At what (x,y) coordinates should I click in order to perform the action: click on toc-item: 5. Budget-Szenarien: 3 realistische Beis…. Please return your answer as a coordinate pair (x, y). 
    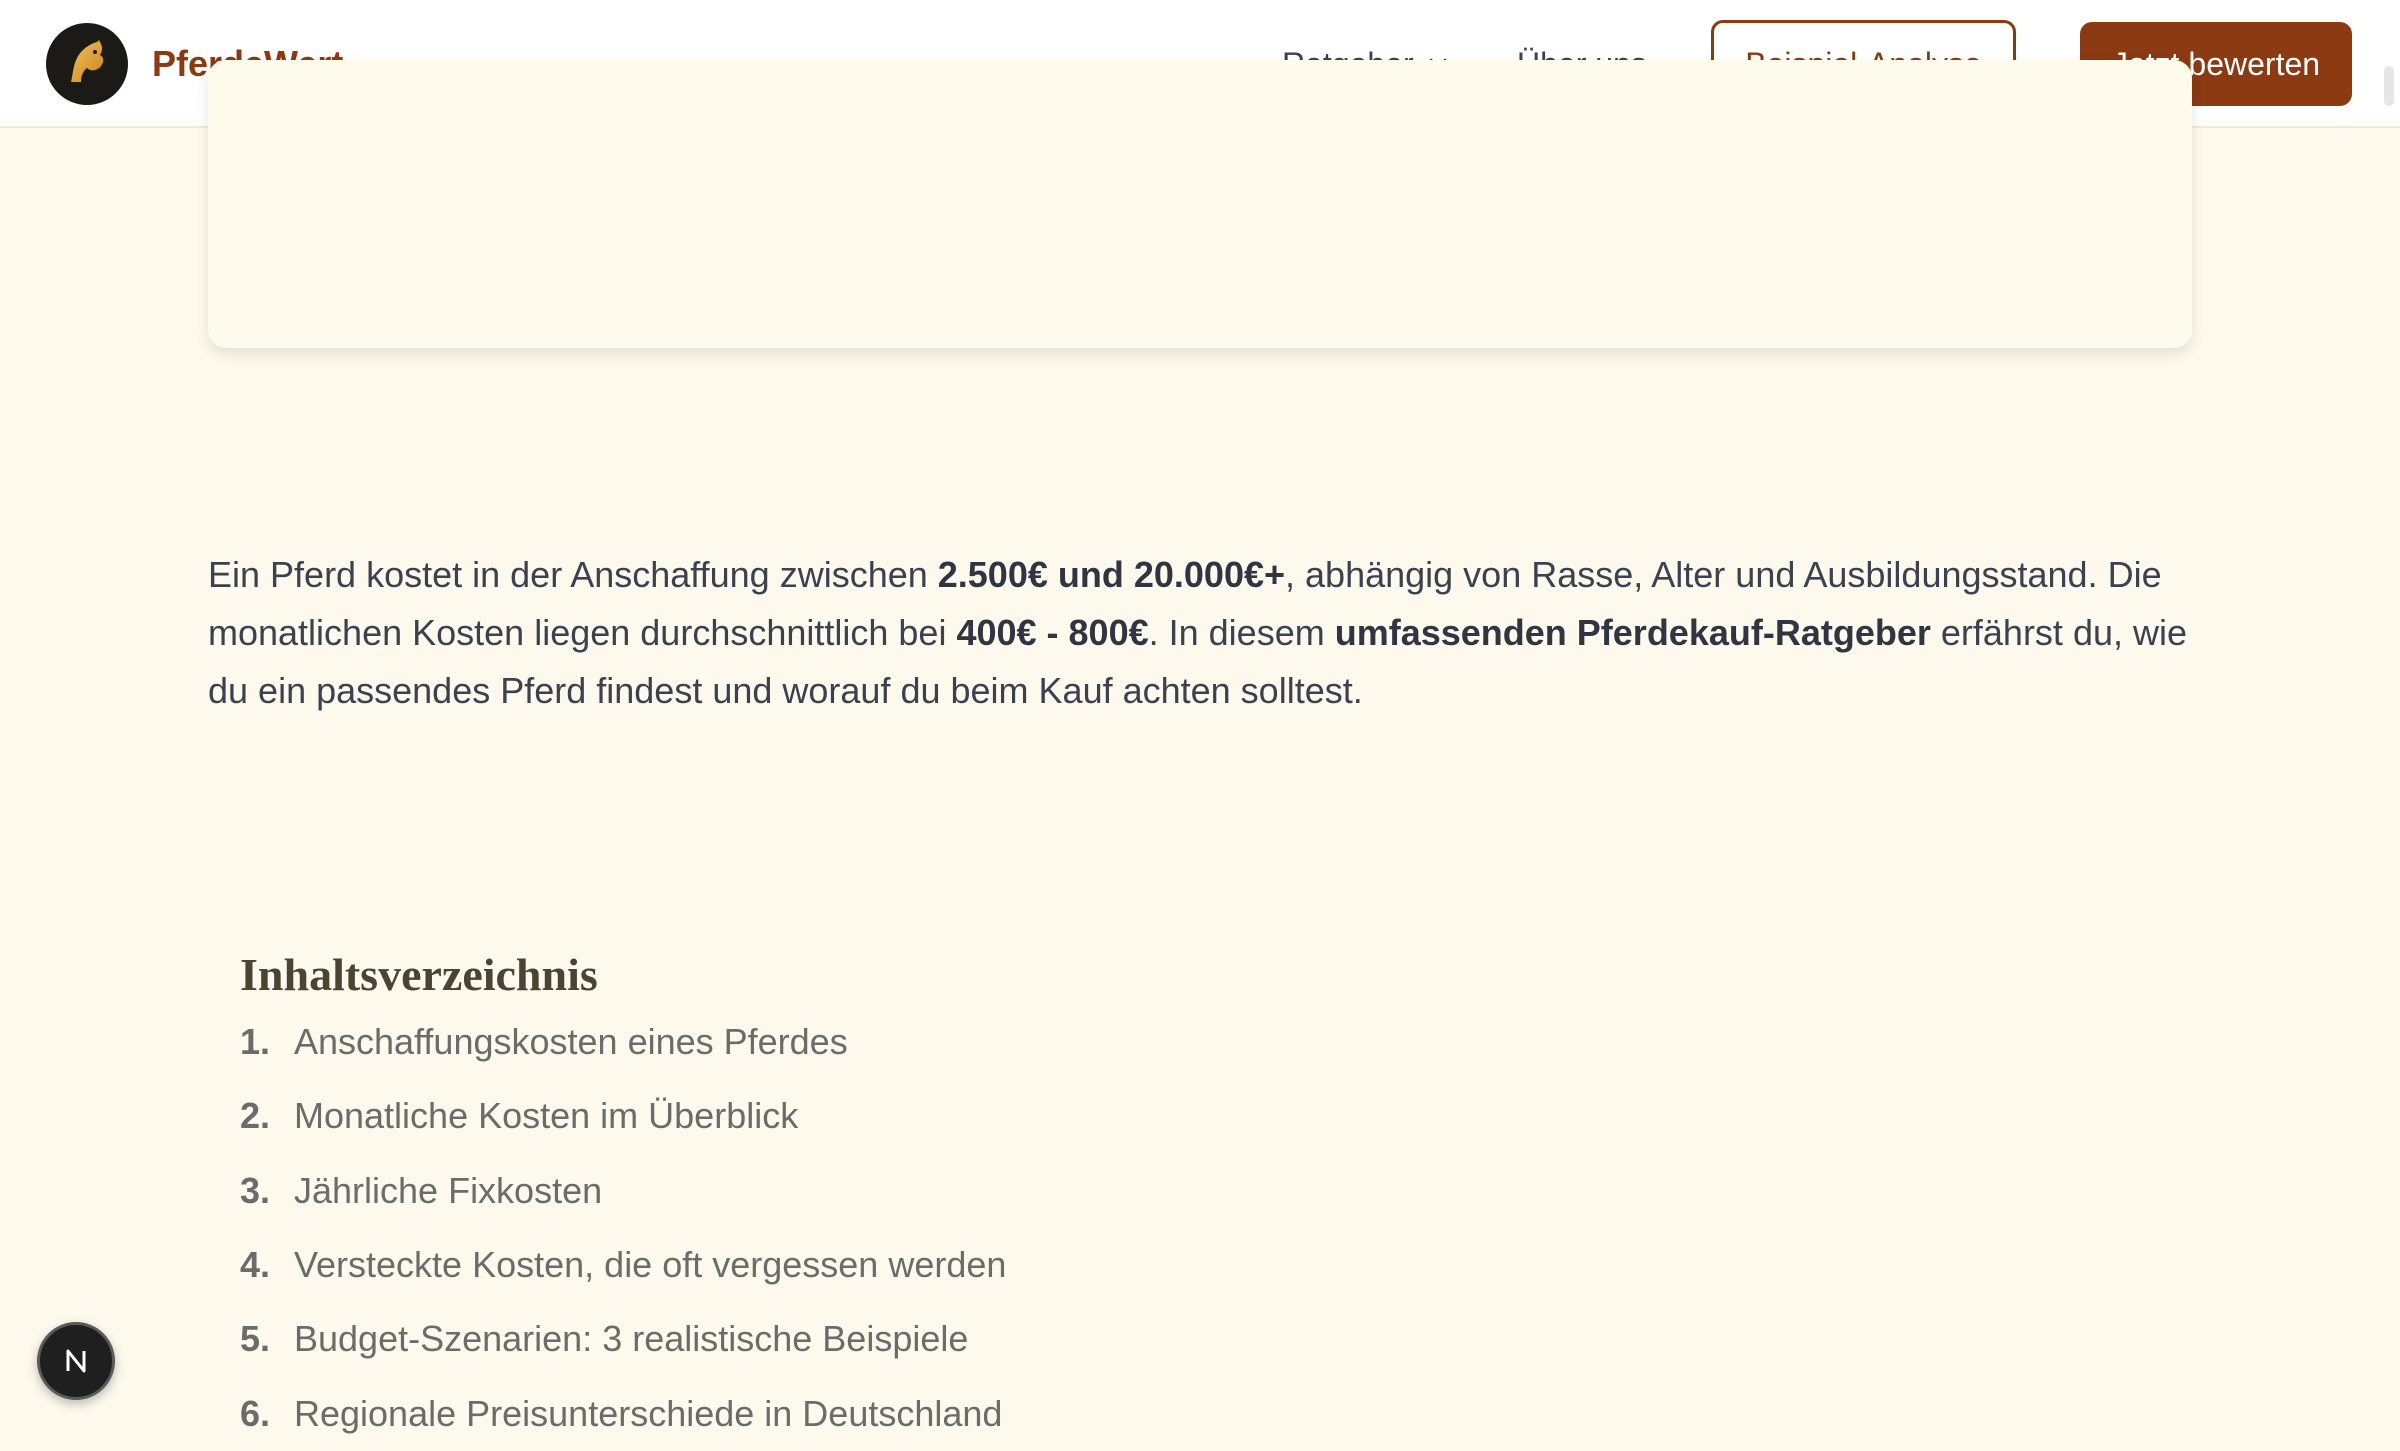
    Looking at the image, I should click on (623, 1339).